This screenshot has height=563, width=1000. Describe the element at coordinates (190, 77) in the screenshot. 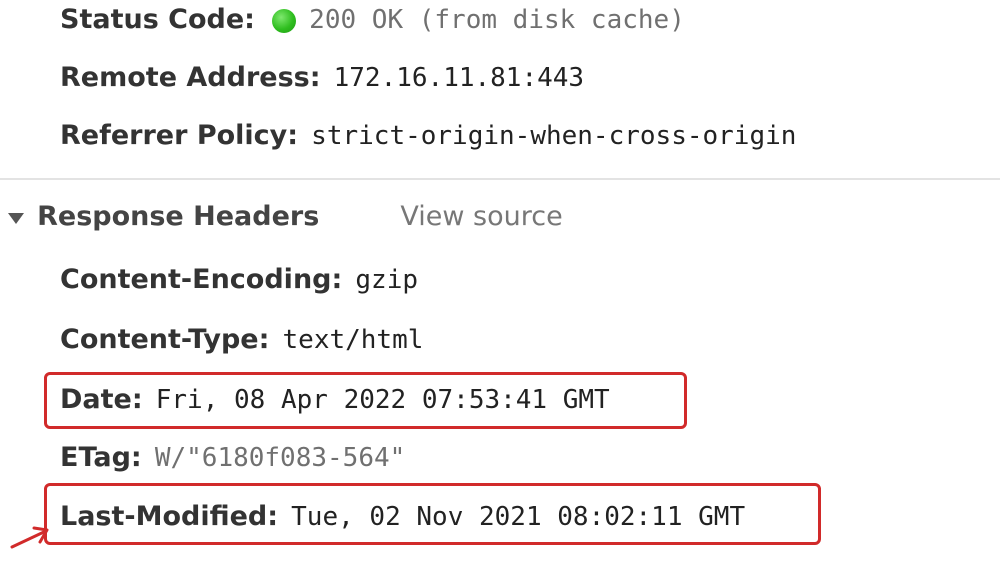

I see `remote-address-key: Remote Address:` at that location.